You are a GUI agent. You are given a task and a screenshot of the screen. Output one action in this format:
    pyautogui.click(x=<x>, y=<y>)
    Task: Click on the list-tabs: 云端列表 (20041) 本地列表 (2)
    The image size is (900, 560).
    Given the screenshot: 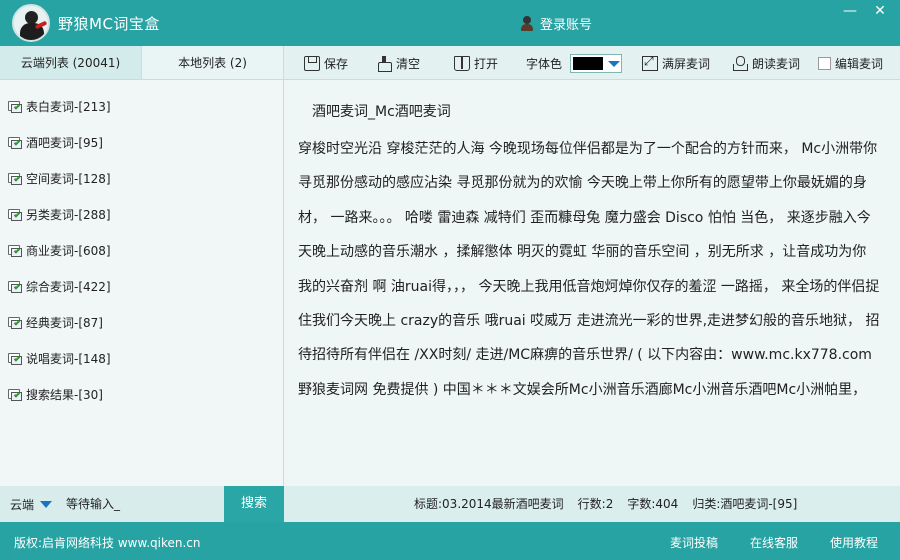 What is the action you would take?
    pyautogui.click(x=141, y=63)
    